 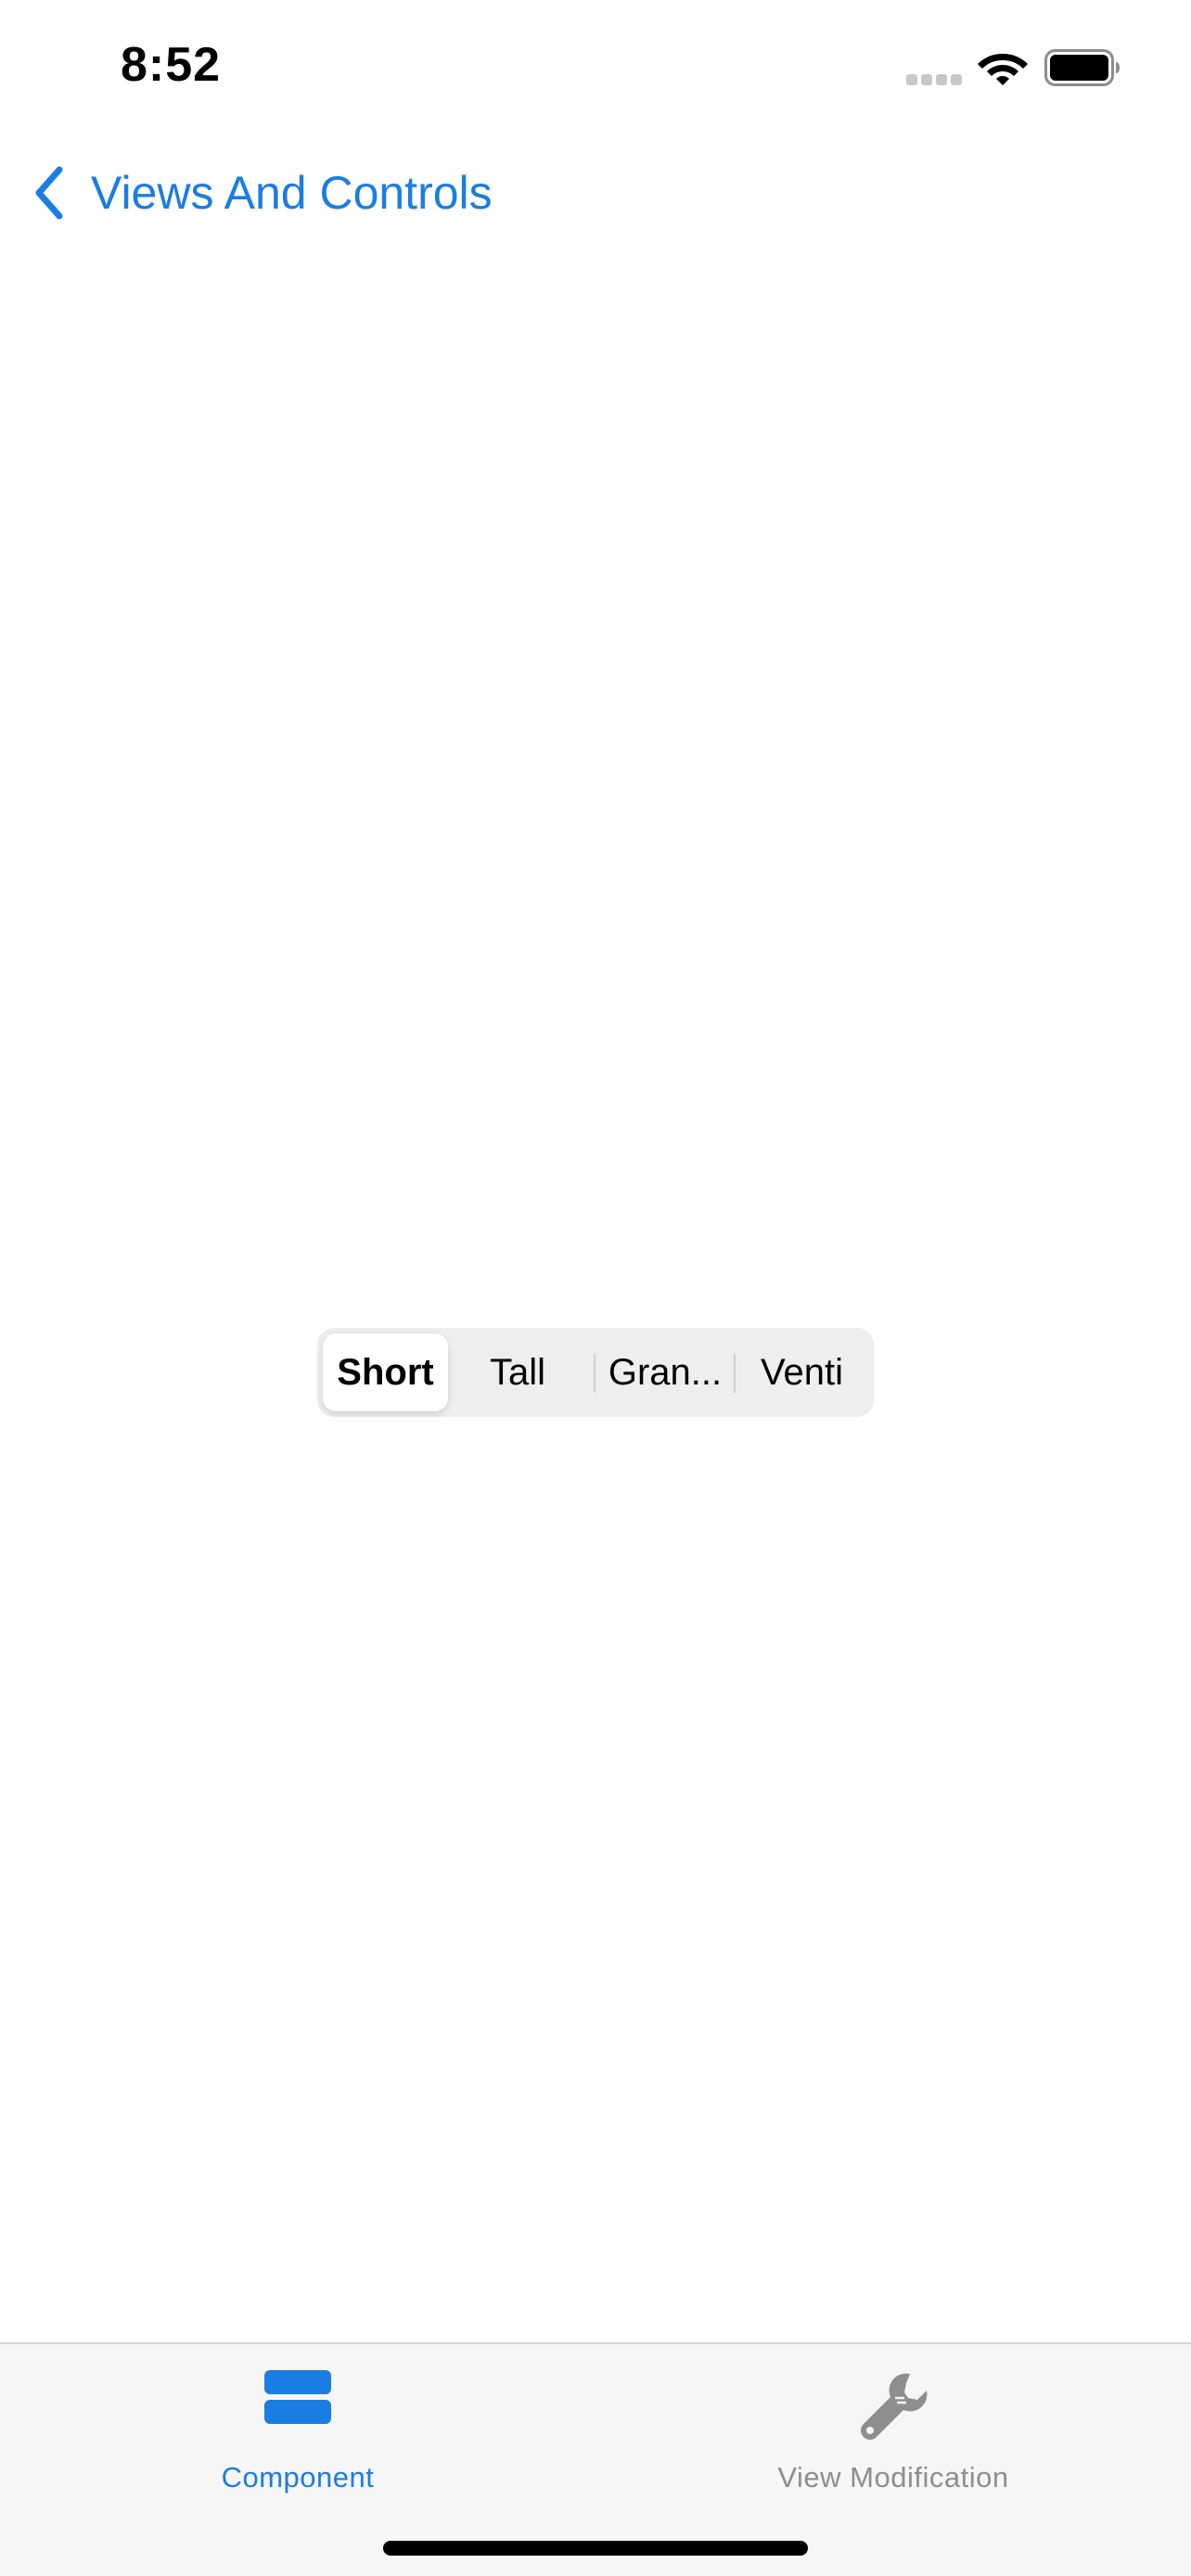 What do you see at coordinates (386, 1372) in the screenshot?
I see `segment-short: Short` at bounding box center [386, 1372].